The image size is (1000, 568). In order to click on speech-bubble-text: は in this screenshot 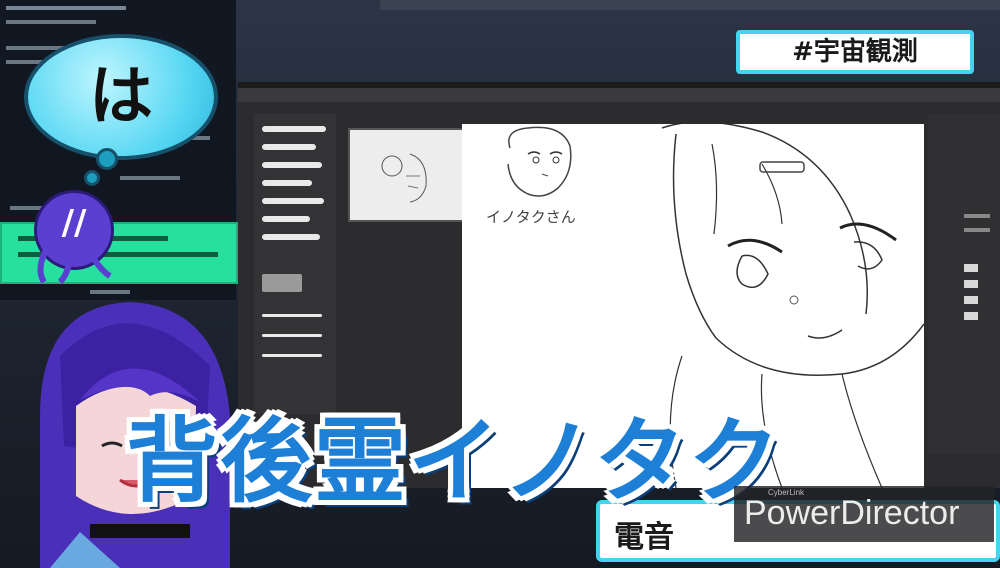, I will do `click(121, 97)`.